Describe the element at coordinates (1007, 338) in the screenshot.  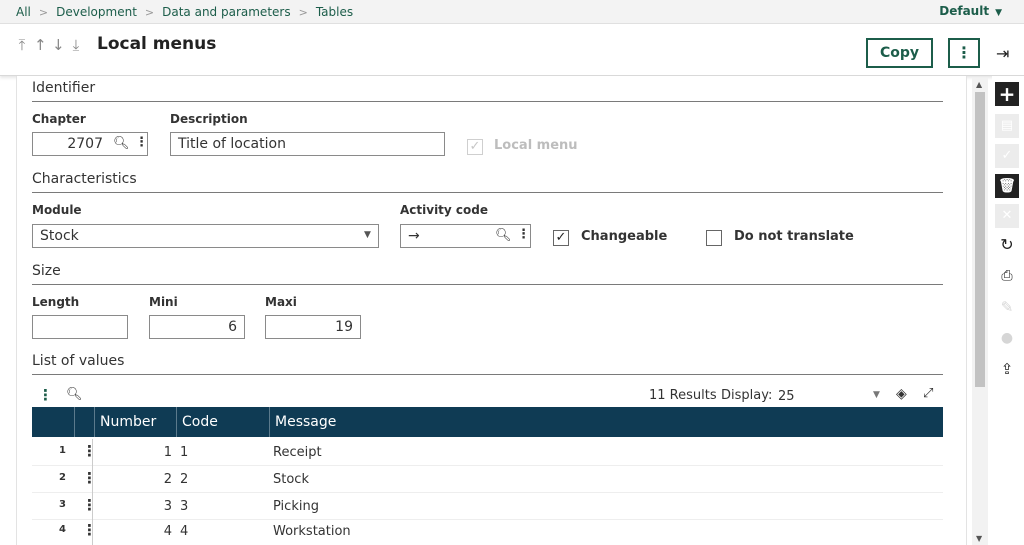
I see `comment-icon: ●` at that location.